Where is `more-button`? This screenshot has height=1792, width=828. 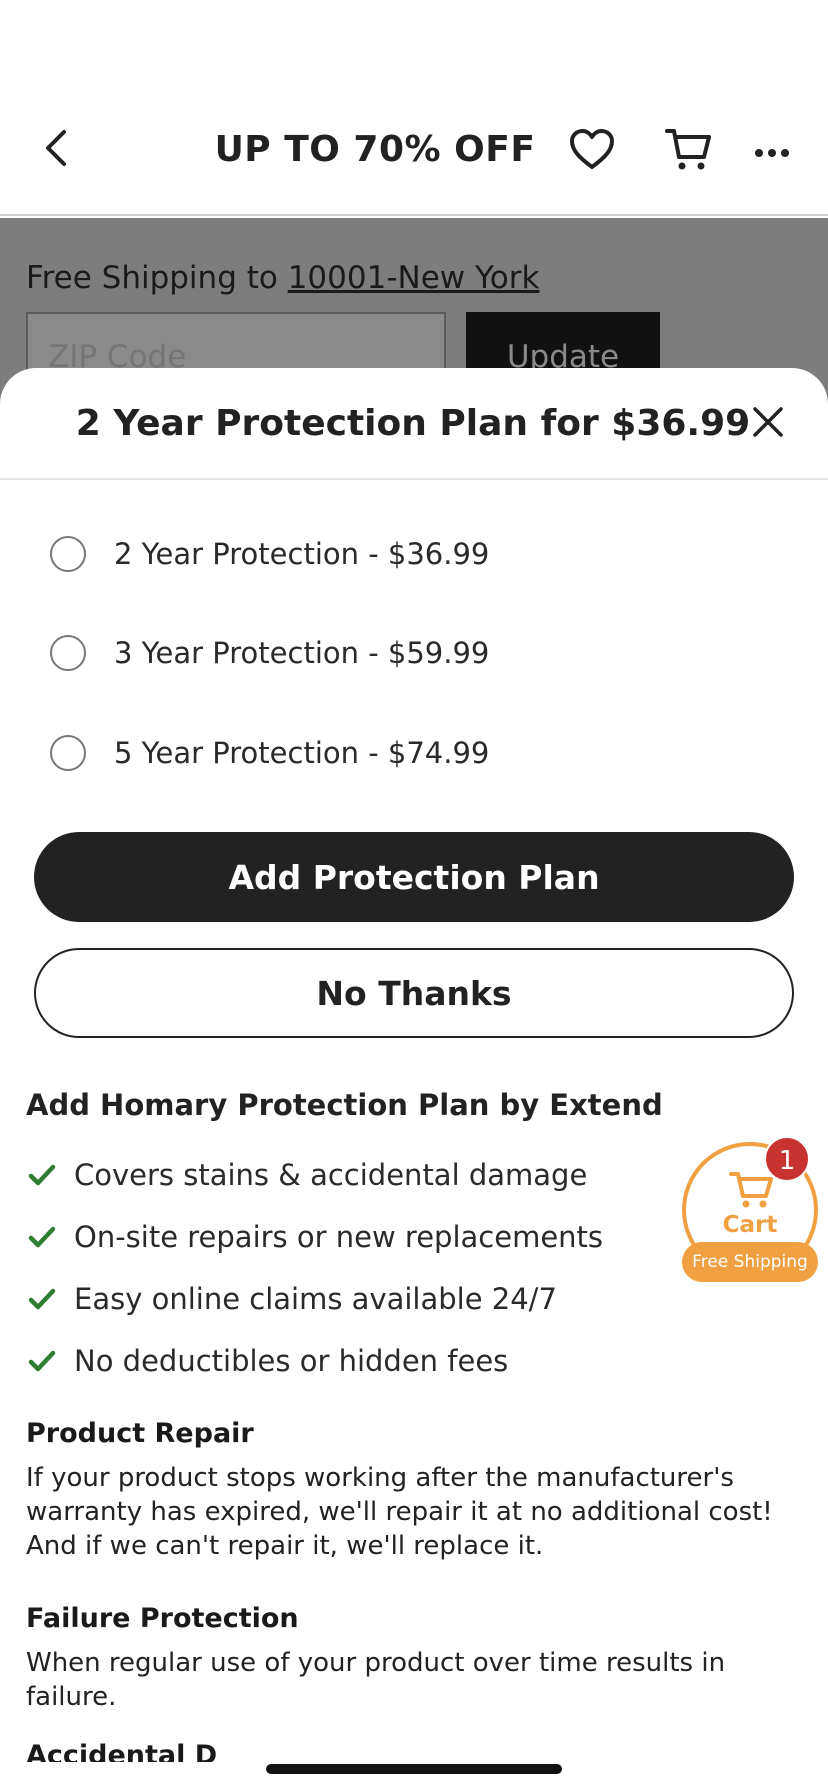 more-button is located at coordinates (772, 152).